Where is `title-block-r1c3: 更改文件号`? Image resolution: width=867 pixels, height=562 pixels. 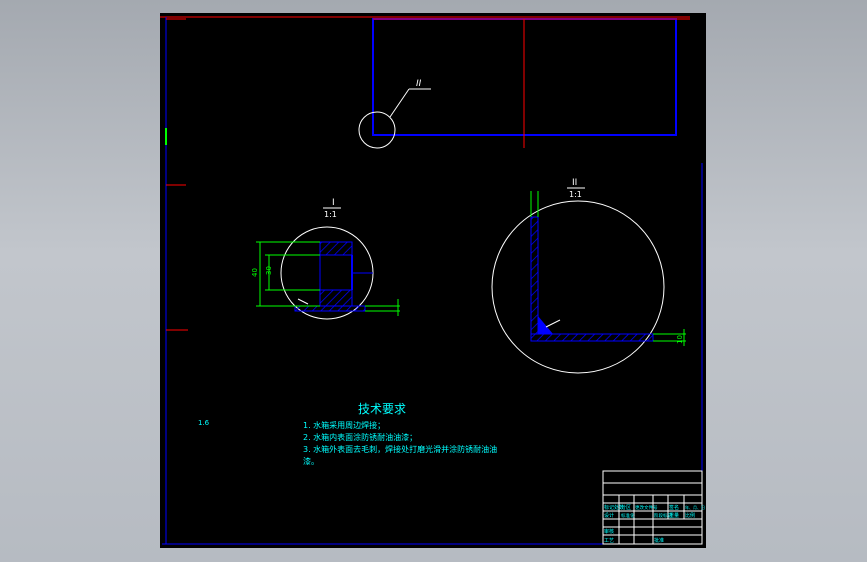
title-block-r1c3: 更改文件号 is located at coordinates (646, 507).